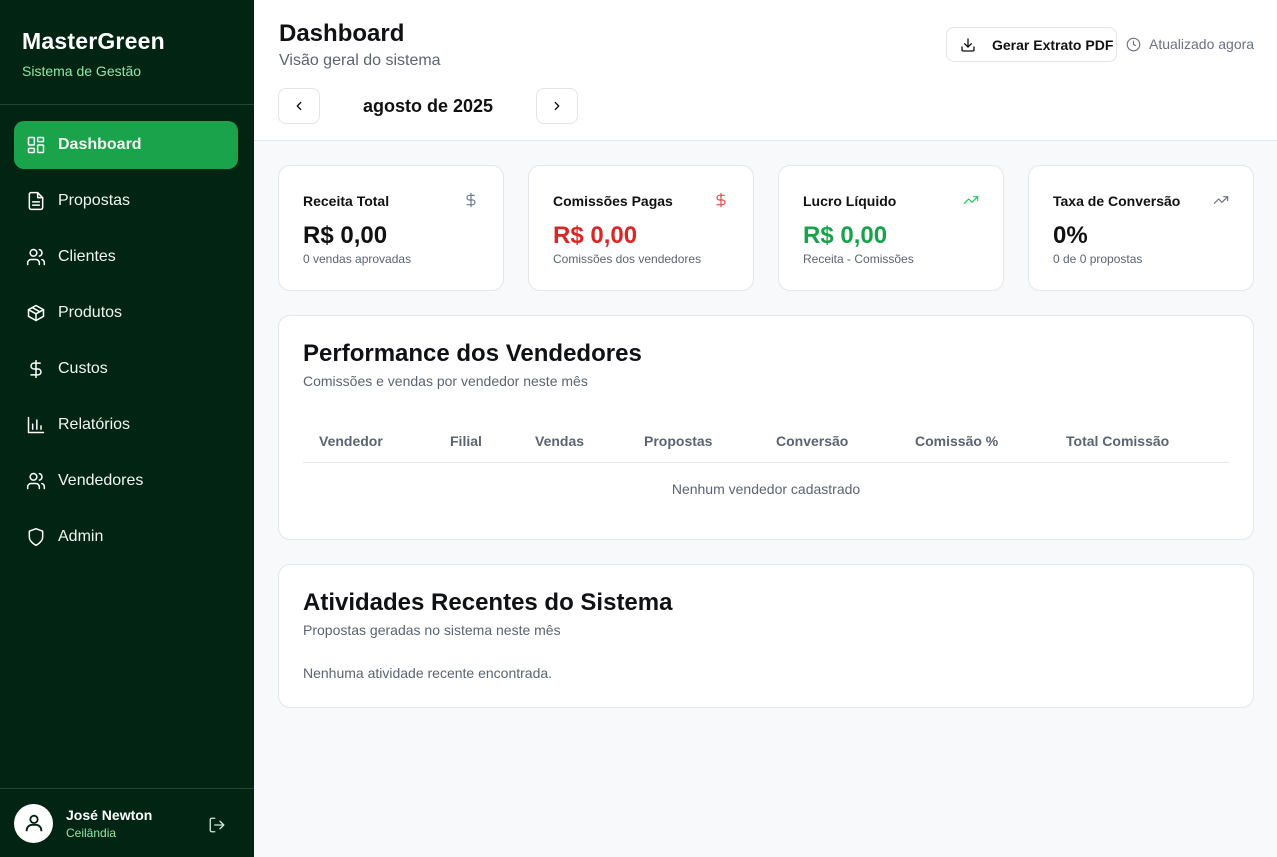 Image resolution: width=1277 pixels, height=857 pixels. What do you see at coordinates (126, 369) in the screenshot?
I see `sidebar-item-custos: Custos` at bounding box center [126, 369].